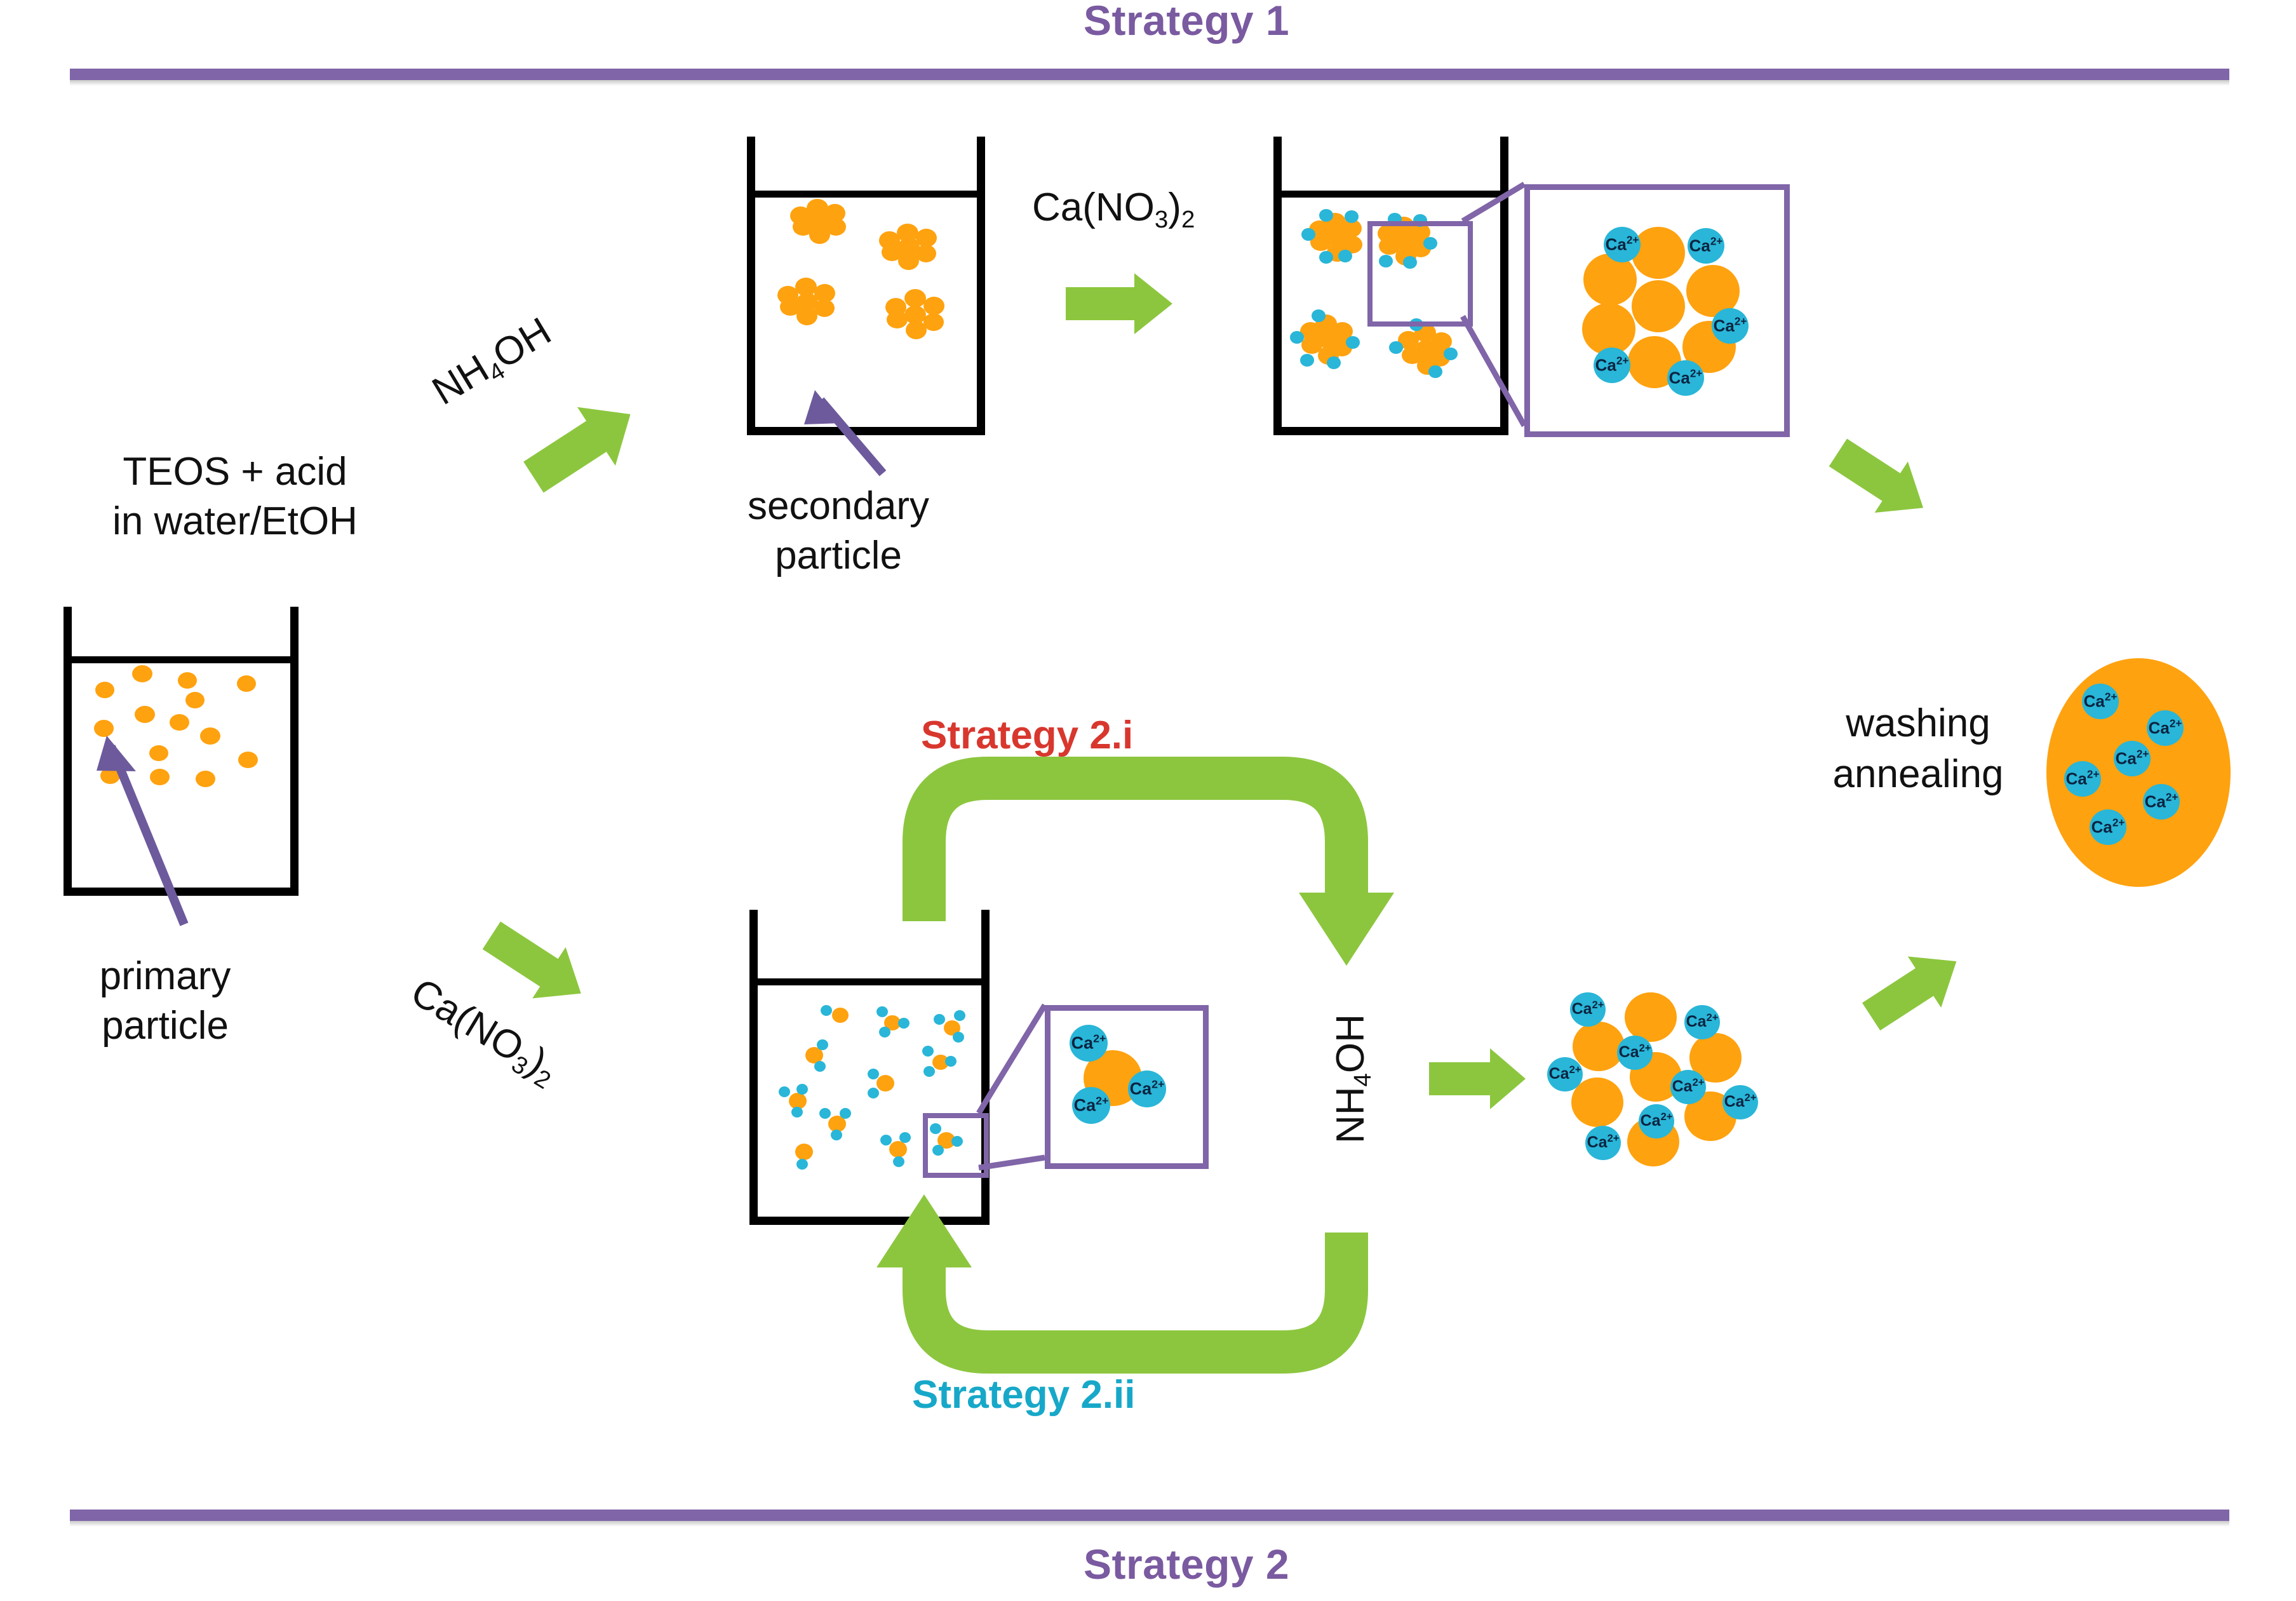  What do you see at coordinates (480, 1032) in the screenshot?
I see `reagent-ca-nitrate-bottom: Ca(NO3)2` at bounding box center [480, 1032].